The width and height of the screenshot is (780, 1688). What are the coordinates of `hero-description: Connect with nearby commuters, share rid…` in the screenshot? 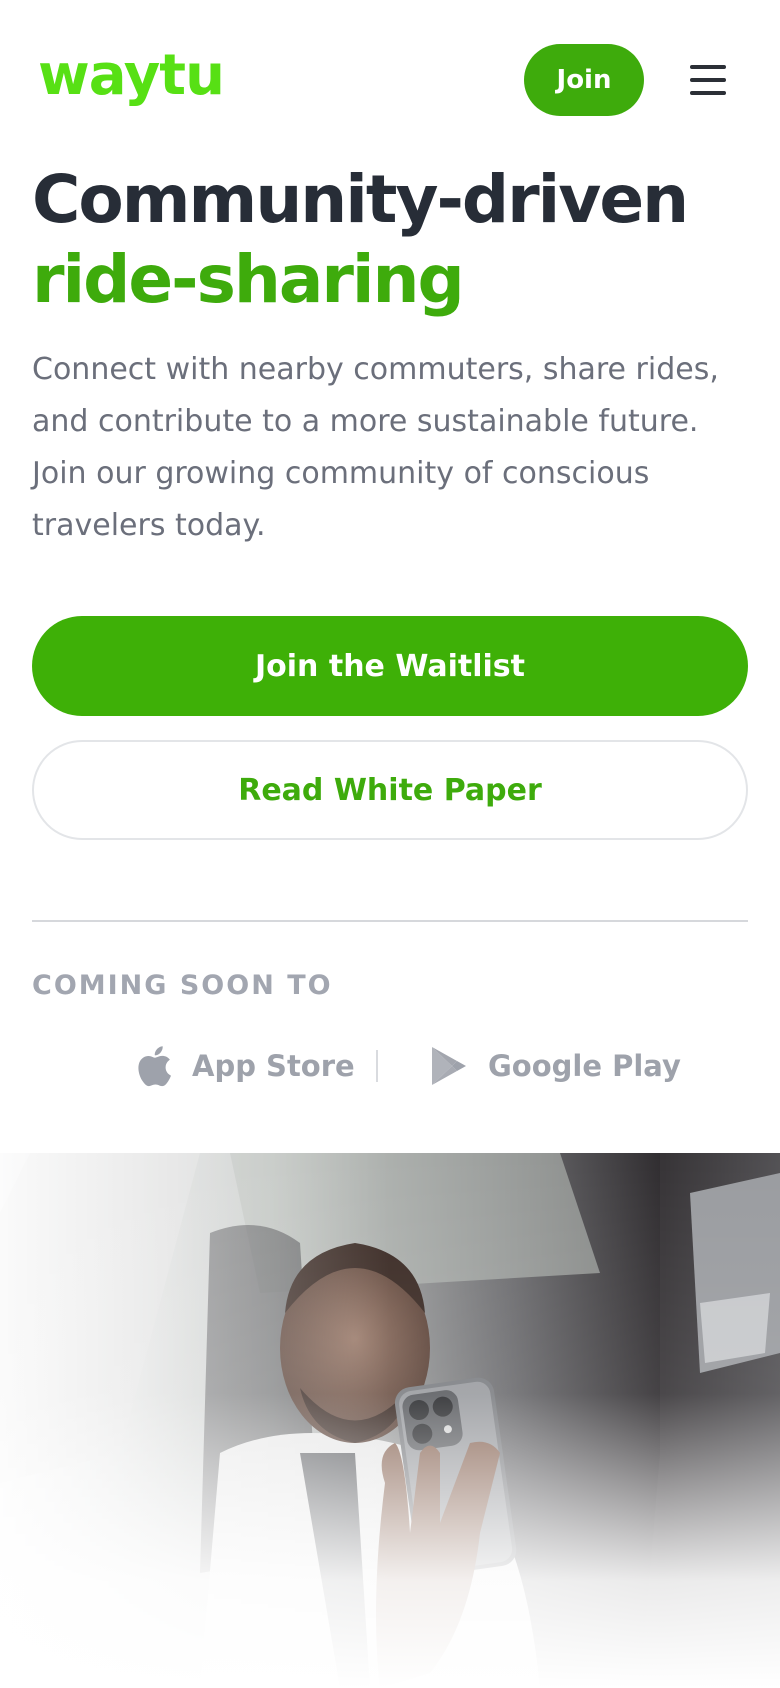 It's located at (375, 447).